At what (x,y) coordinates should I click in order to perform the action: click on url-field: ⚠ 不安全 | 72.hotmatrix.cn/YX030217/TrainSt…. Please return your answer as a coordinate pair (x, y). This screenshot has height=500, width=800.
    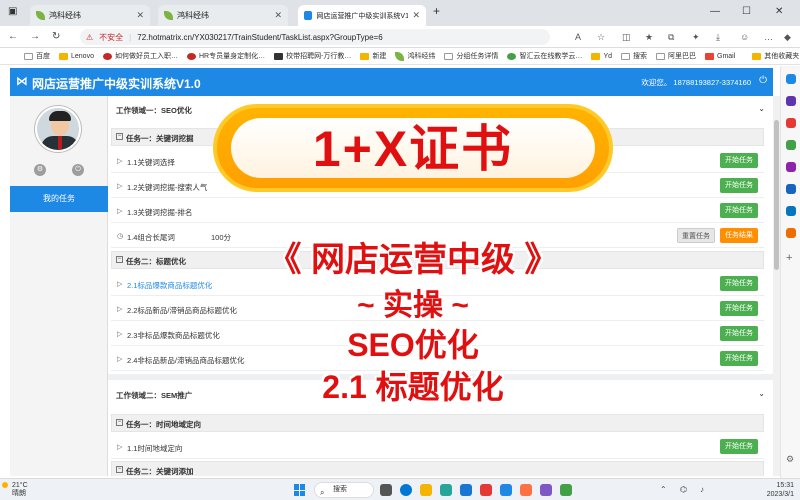
    Looking at the image, I should click on (315, 37).